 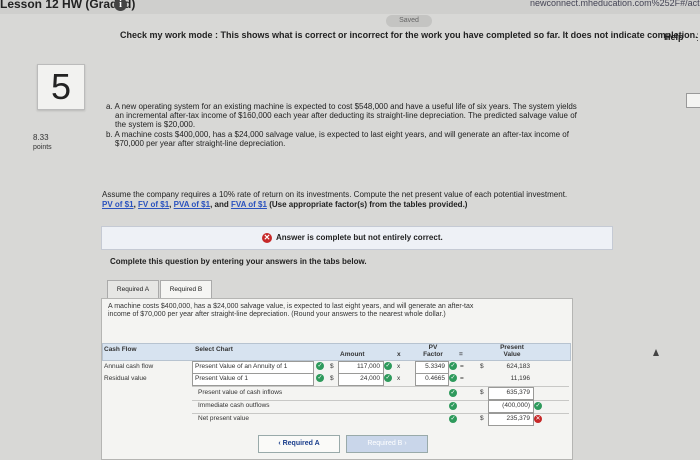 I want to click on header-equals: =, so click(x=461, y=354).